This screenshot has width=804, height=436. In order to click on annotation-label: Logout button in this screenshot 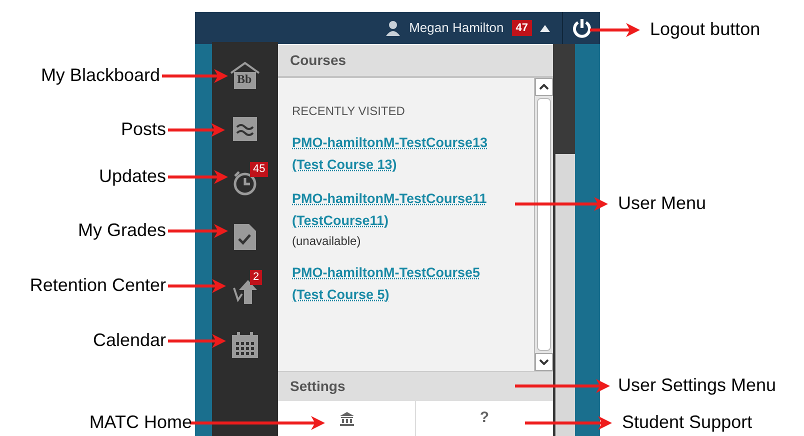, I will do `click(705, 29)`.